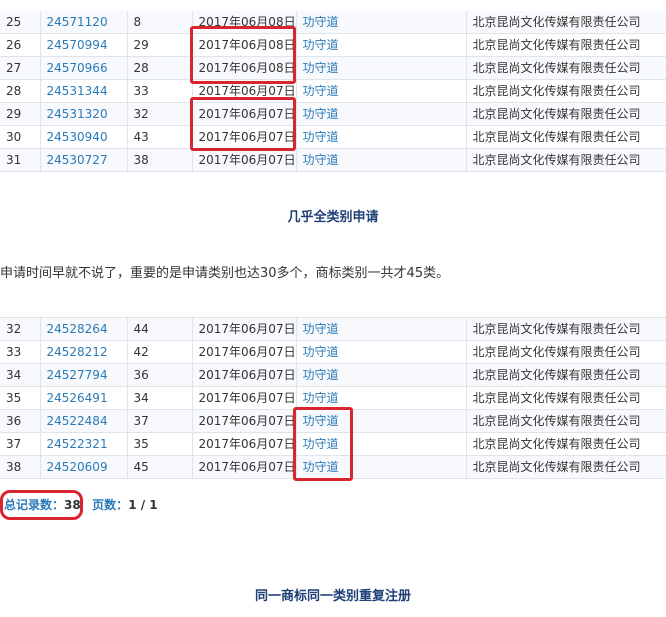 The height and width of the screenshot is (617, 666). What do you see at coordinates (72, 505) in the screenshot?
I see `total-records-value: 38` at bounding box center [72, 505].